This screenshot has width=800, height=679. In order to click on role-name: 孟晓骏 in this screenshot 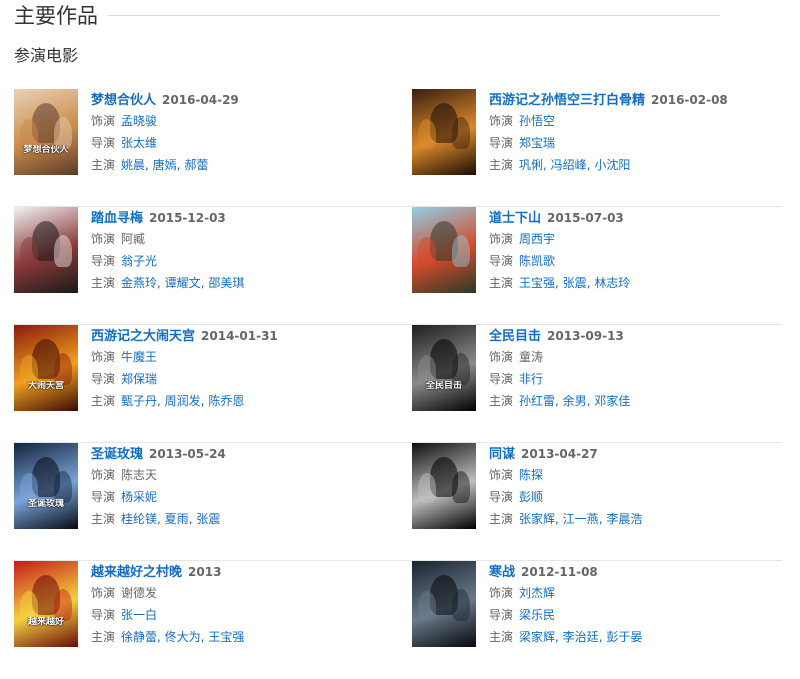, I will do `click(139, 121)`.